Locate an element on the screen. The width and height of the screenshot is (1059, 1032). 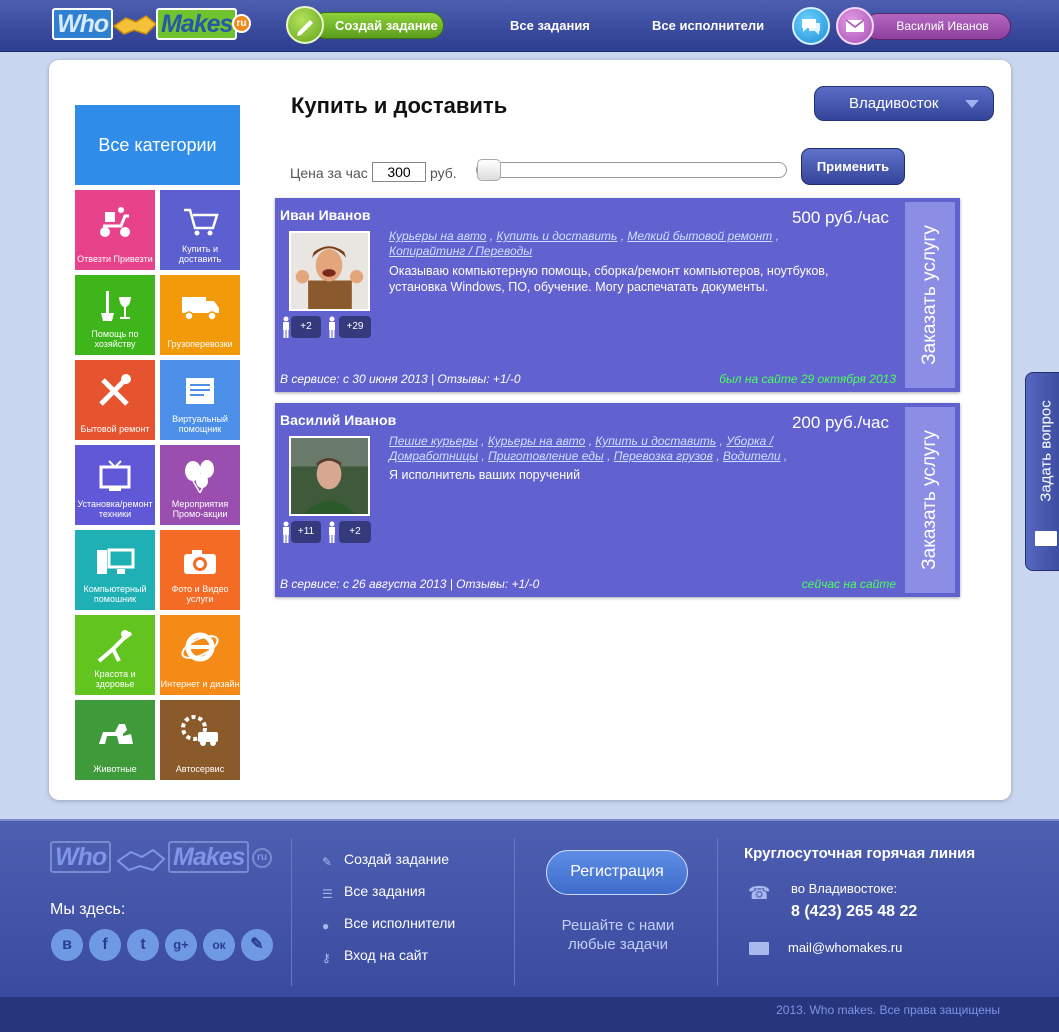
category-tile: Фото и Видео услуги is located at coordinates (200, 570).